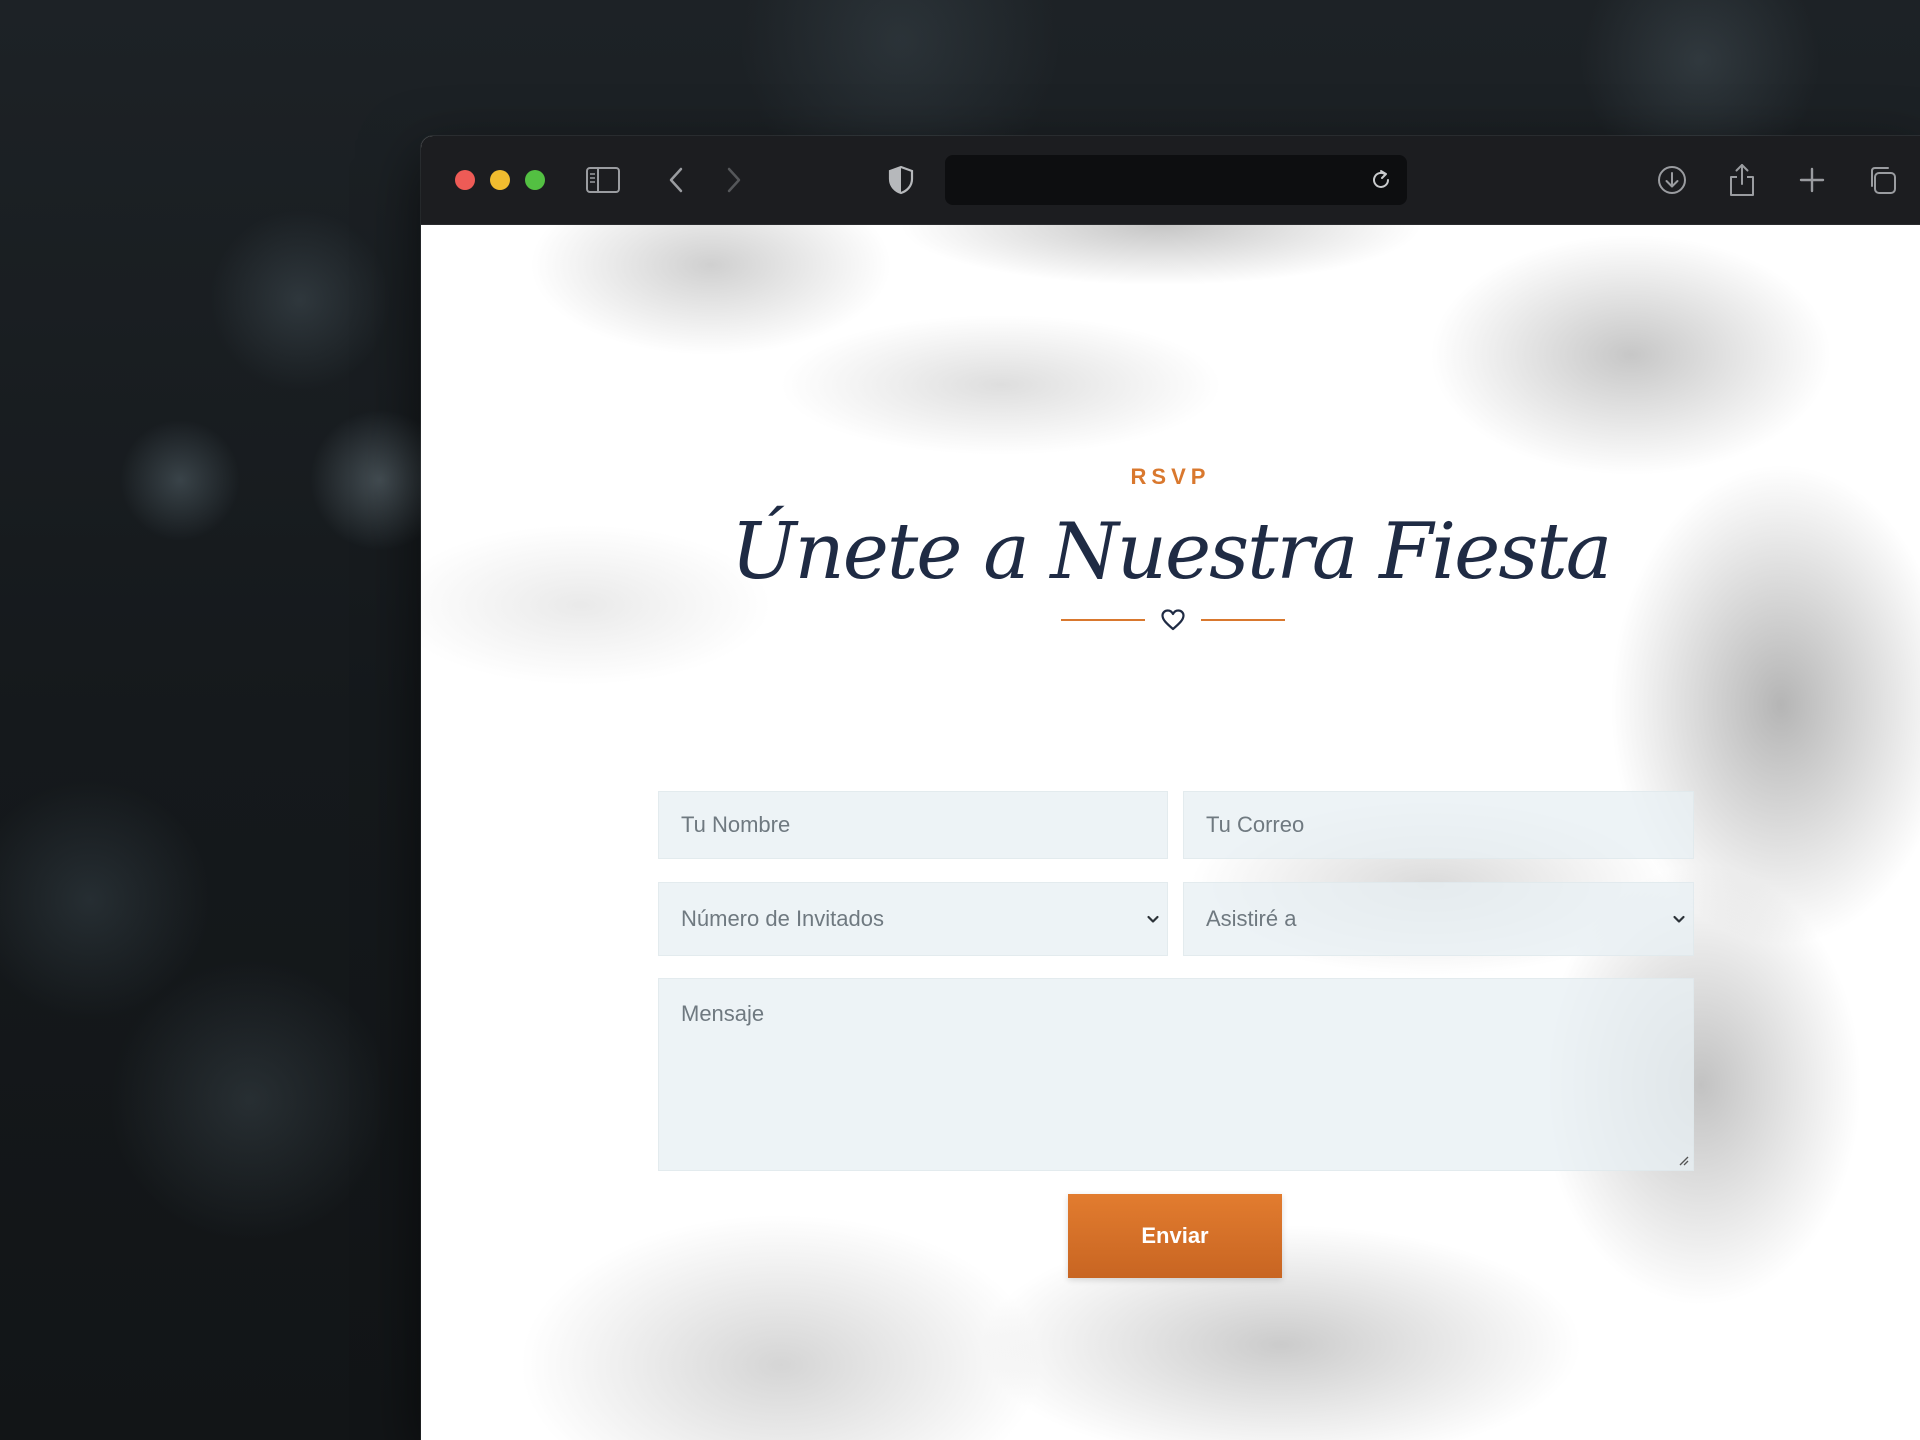 The image size is (1920, 1440). Describe the element at coordinates (1672, 180) in the screenshot. I see `download-icon` at that location.